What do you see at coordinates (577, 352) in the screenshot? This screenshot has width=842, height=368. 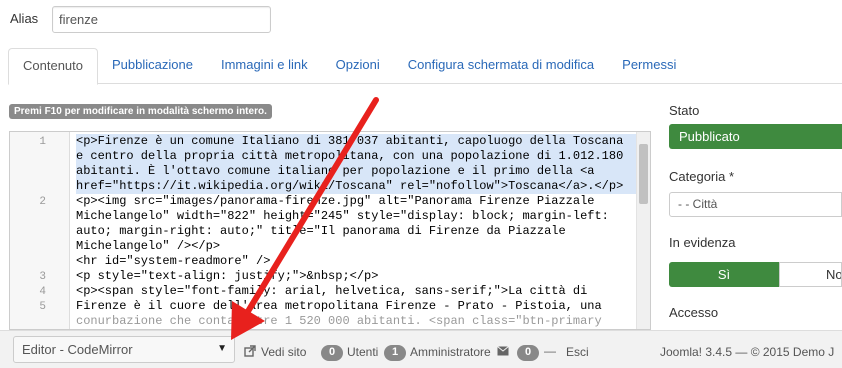 I see `esci-link: Esci` at bounding box center [577, 352].